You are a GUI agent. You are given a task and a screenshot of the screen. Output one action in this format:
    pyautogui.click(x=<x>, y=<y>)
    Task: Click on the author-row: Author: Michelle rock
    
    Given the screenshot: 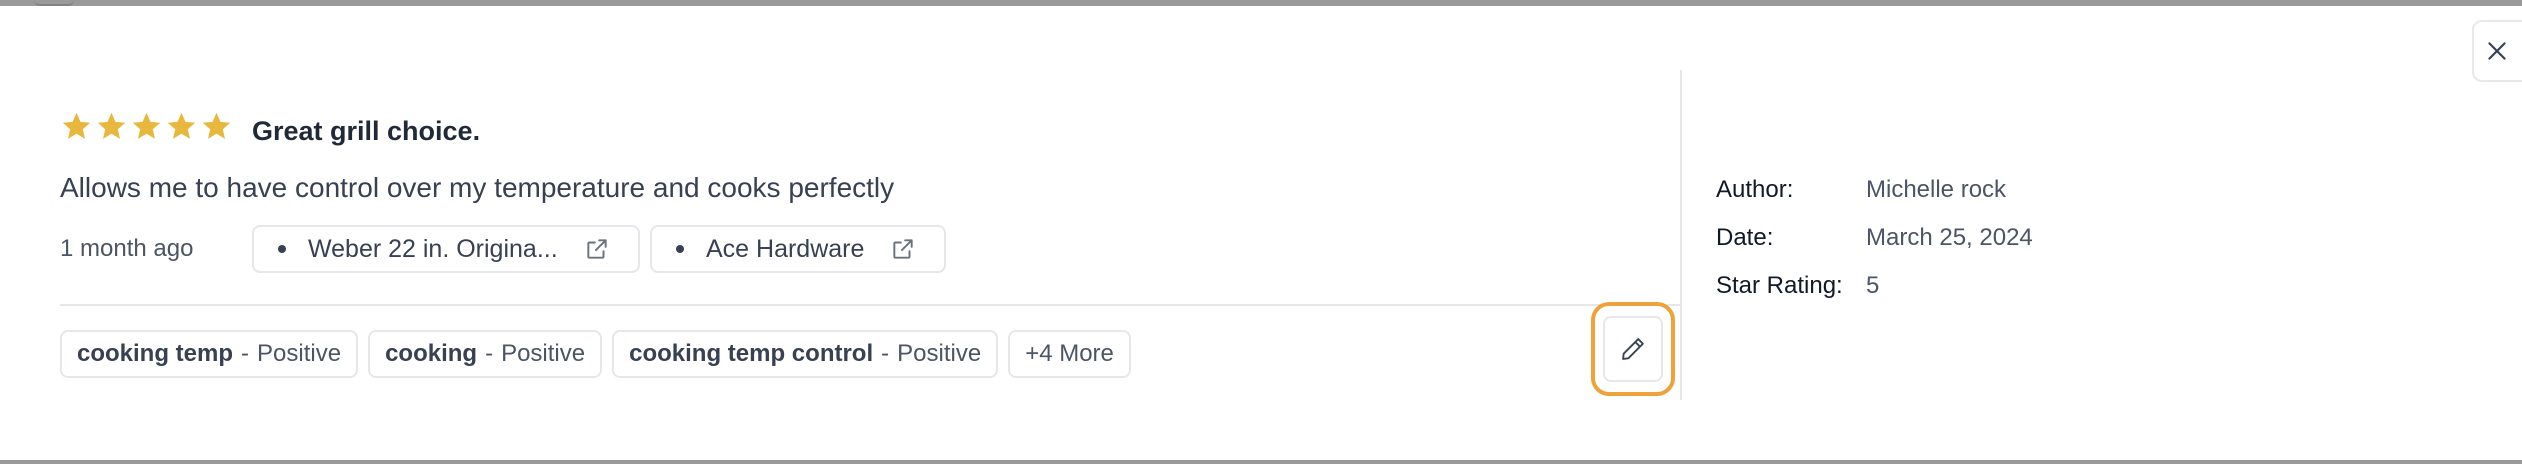 What is the action you would take?
    pyautogui.click(x=1874, y=190)
    